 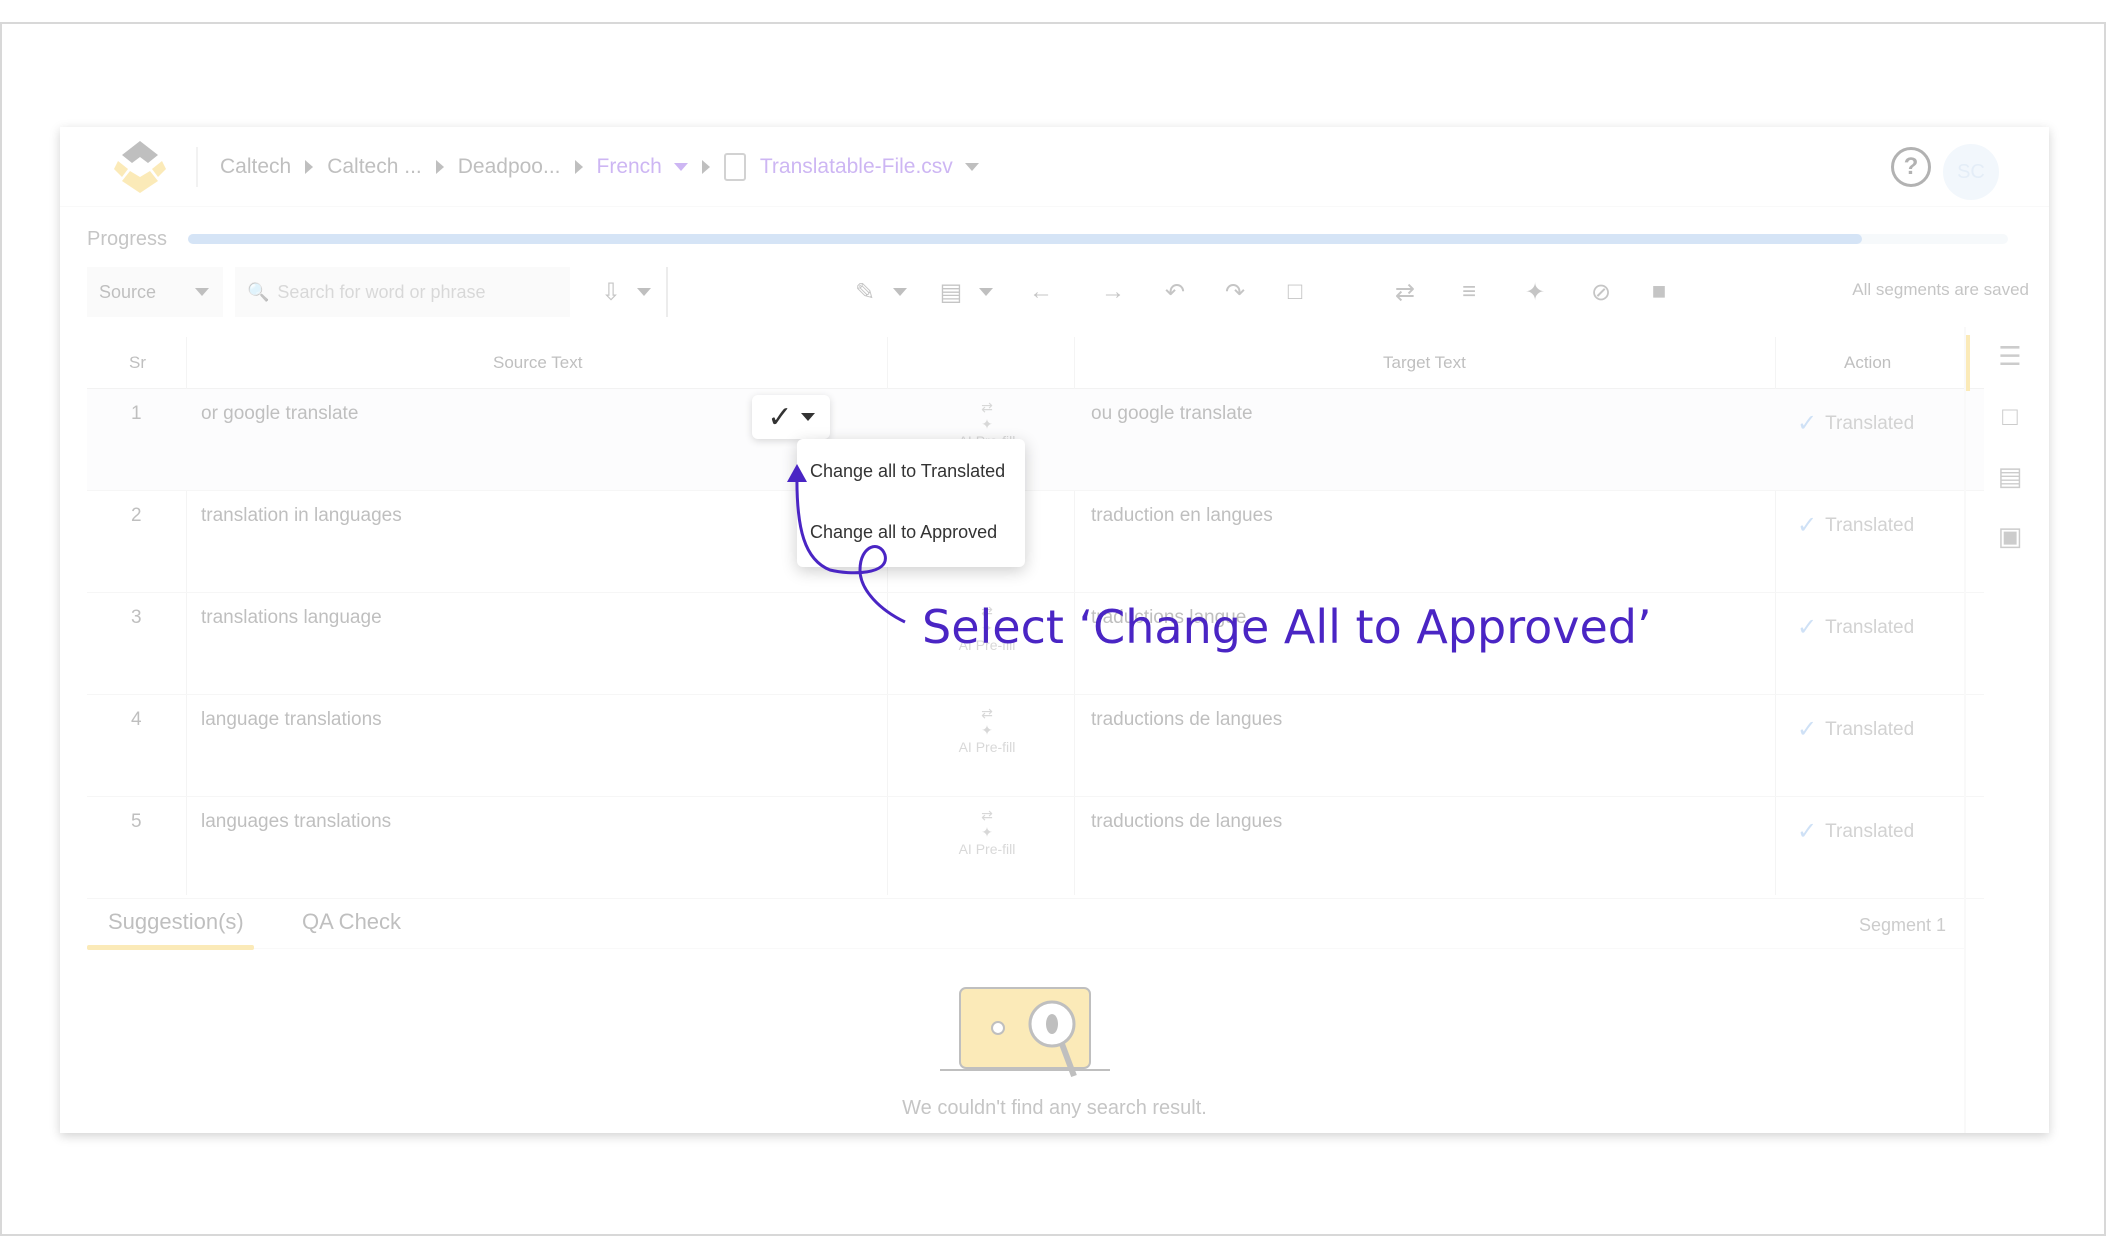 What do you see at coordinates (846, 544) in the screenshot?
I see `annotation-arrow` at bounding box center [846, 544].